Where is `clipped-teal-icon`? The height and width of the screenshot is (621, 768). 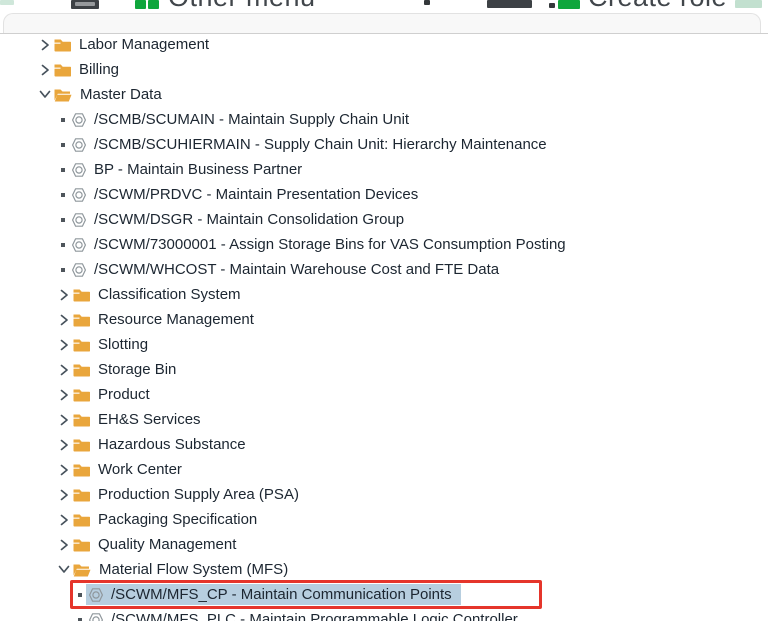
clipped-teal-icon is located at coordinates (7, 2).